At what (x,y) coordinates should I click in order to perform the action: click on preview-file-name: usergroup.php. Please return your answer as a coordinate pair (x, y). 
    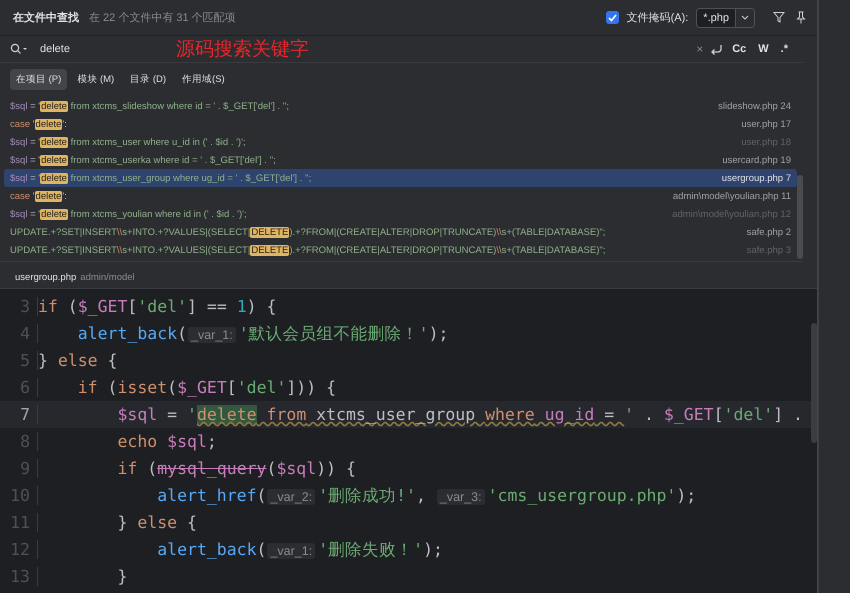
    Looking at the image, I should click on (45, 277).